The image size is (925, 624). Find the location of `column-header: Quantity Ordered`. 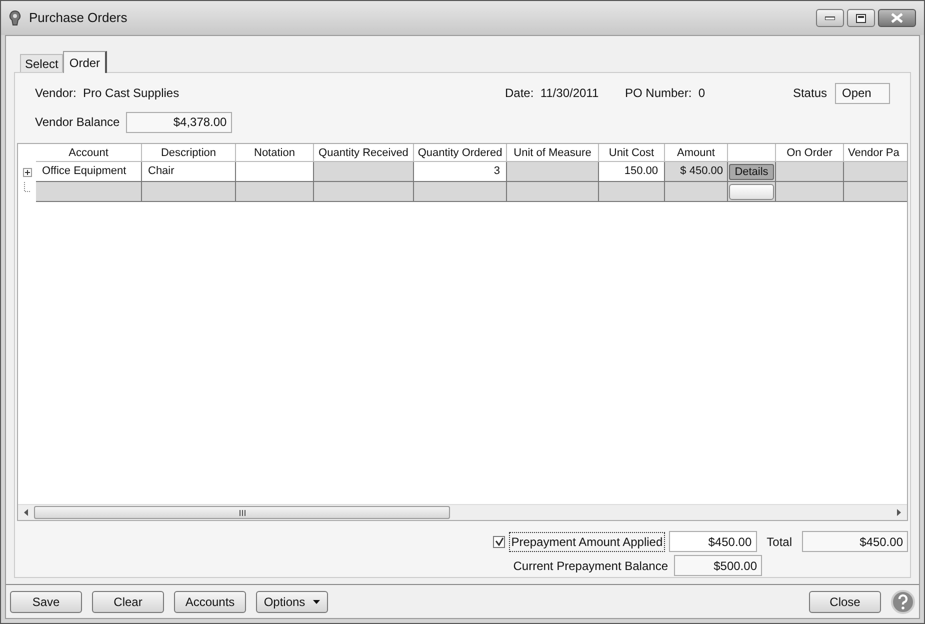

column-header: Quantity Ordered is located at coordinates (460, 153).